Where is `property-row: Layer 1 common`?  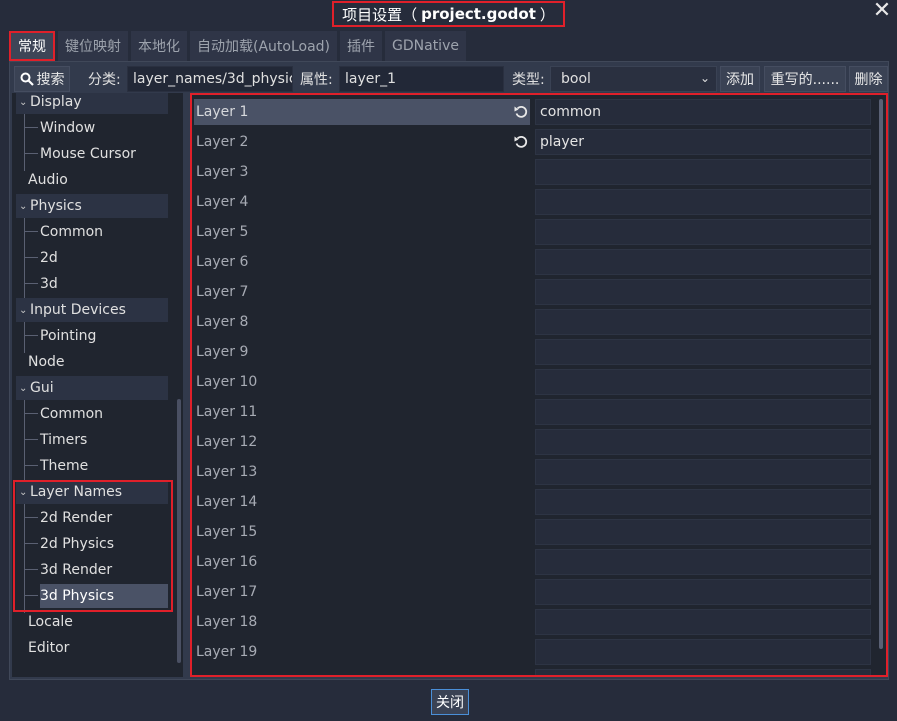 property-row: Layer 1 common is located at coordinates (534, 112).